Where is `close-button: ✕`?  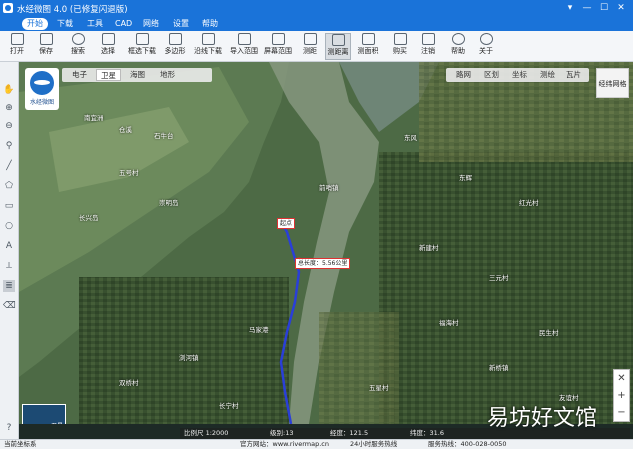 close-button: ✕ is located at coordinates (621, 8).